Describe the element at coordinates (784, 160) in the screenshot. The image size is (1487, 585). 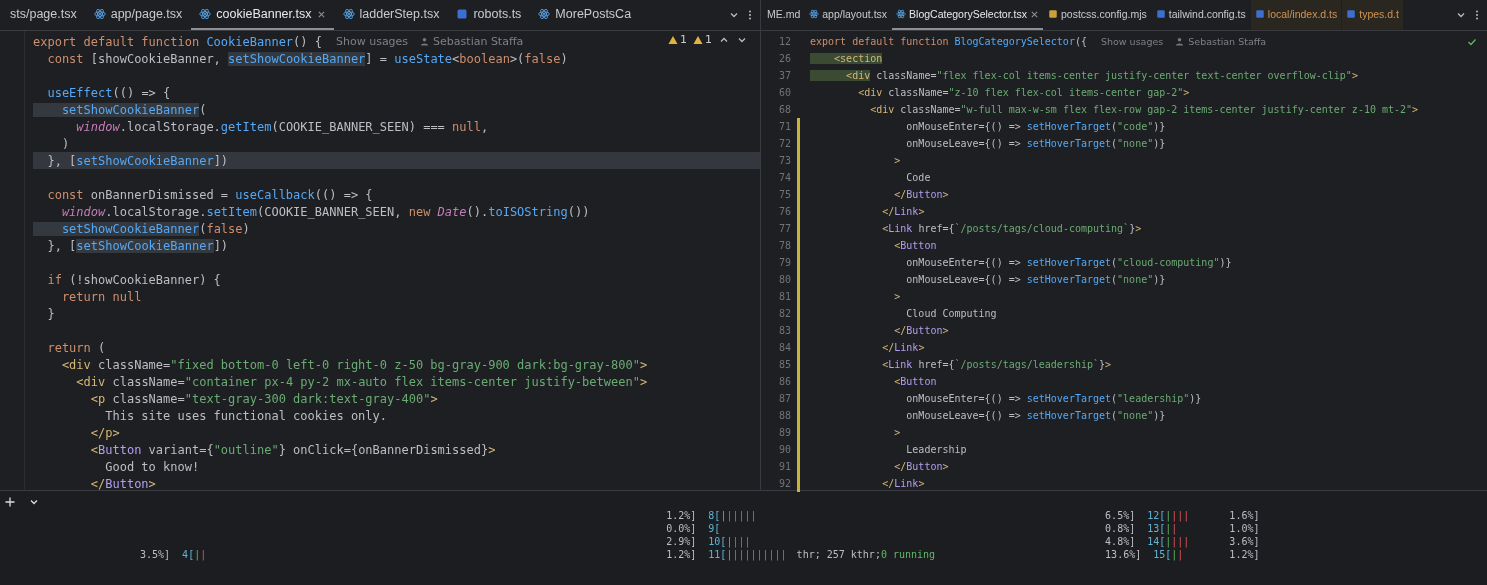
I see `line-number: 73` at that location.